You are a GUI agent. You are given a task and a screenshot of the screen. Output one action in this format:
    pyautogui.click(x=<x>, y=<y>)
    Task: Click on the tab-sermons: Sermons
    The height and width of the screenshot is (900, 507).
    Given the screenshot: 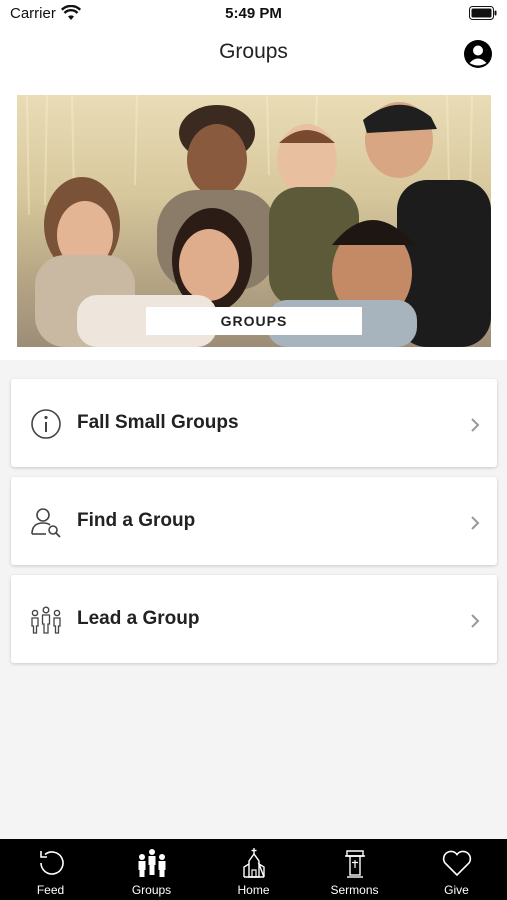 What is the action you would take?
    pyautogui.click(x=354, y=869)
    